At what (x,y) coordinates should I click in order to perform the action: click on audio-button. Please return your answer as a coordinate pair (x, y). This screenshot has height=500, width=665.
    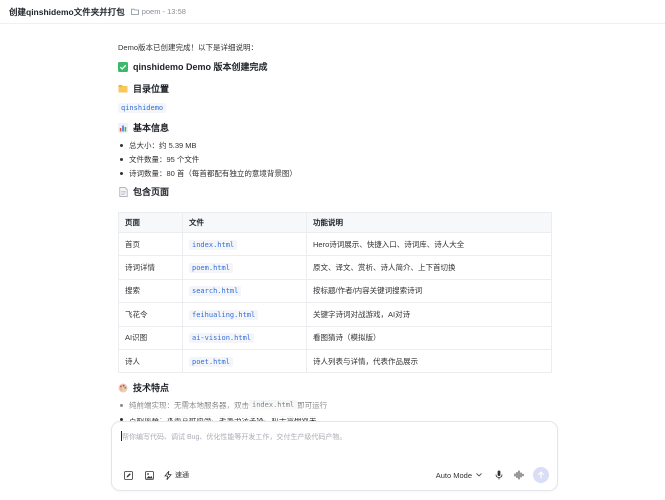
    Looking at the image, I should click on (519, 475).